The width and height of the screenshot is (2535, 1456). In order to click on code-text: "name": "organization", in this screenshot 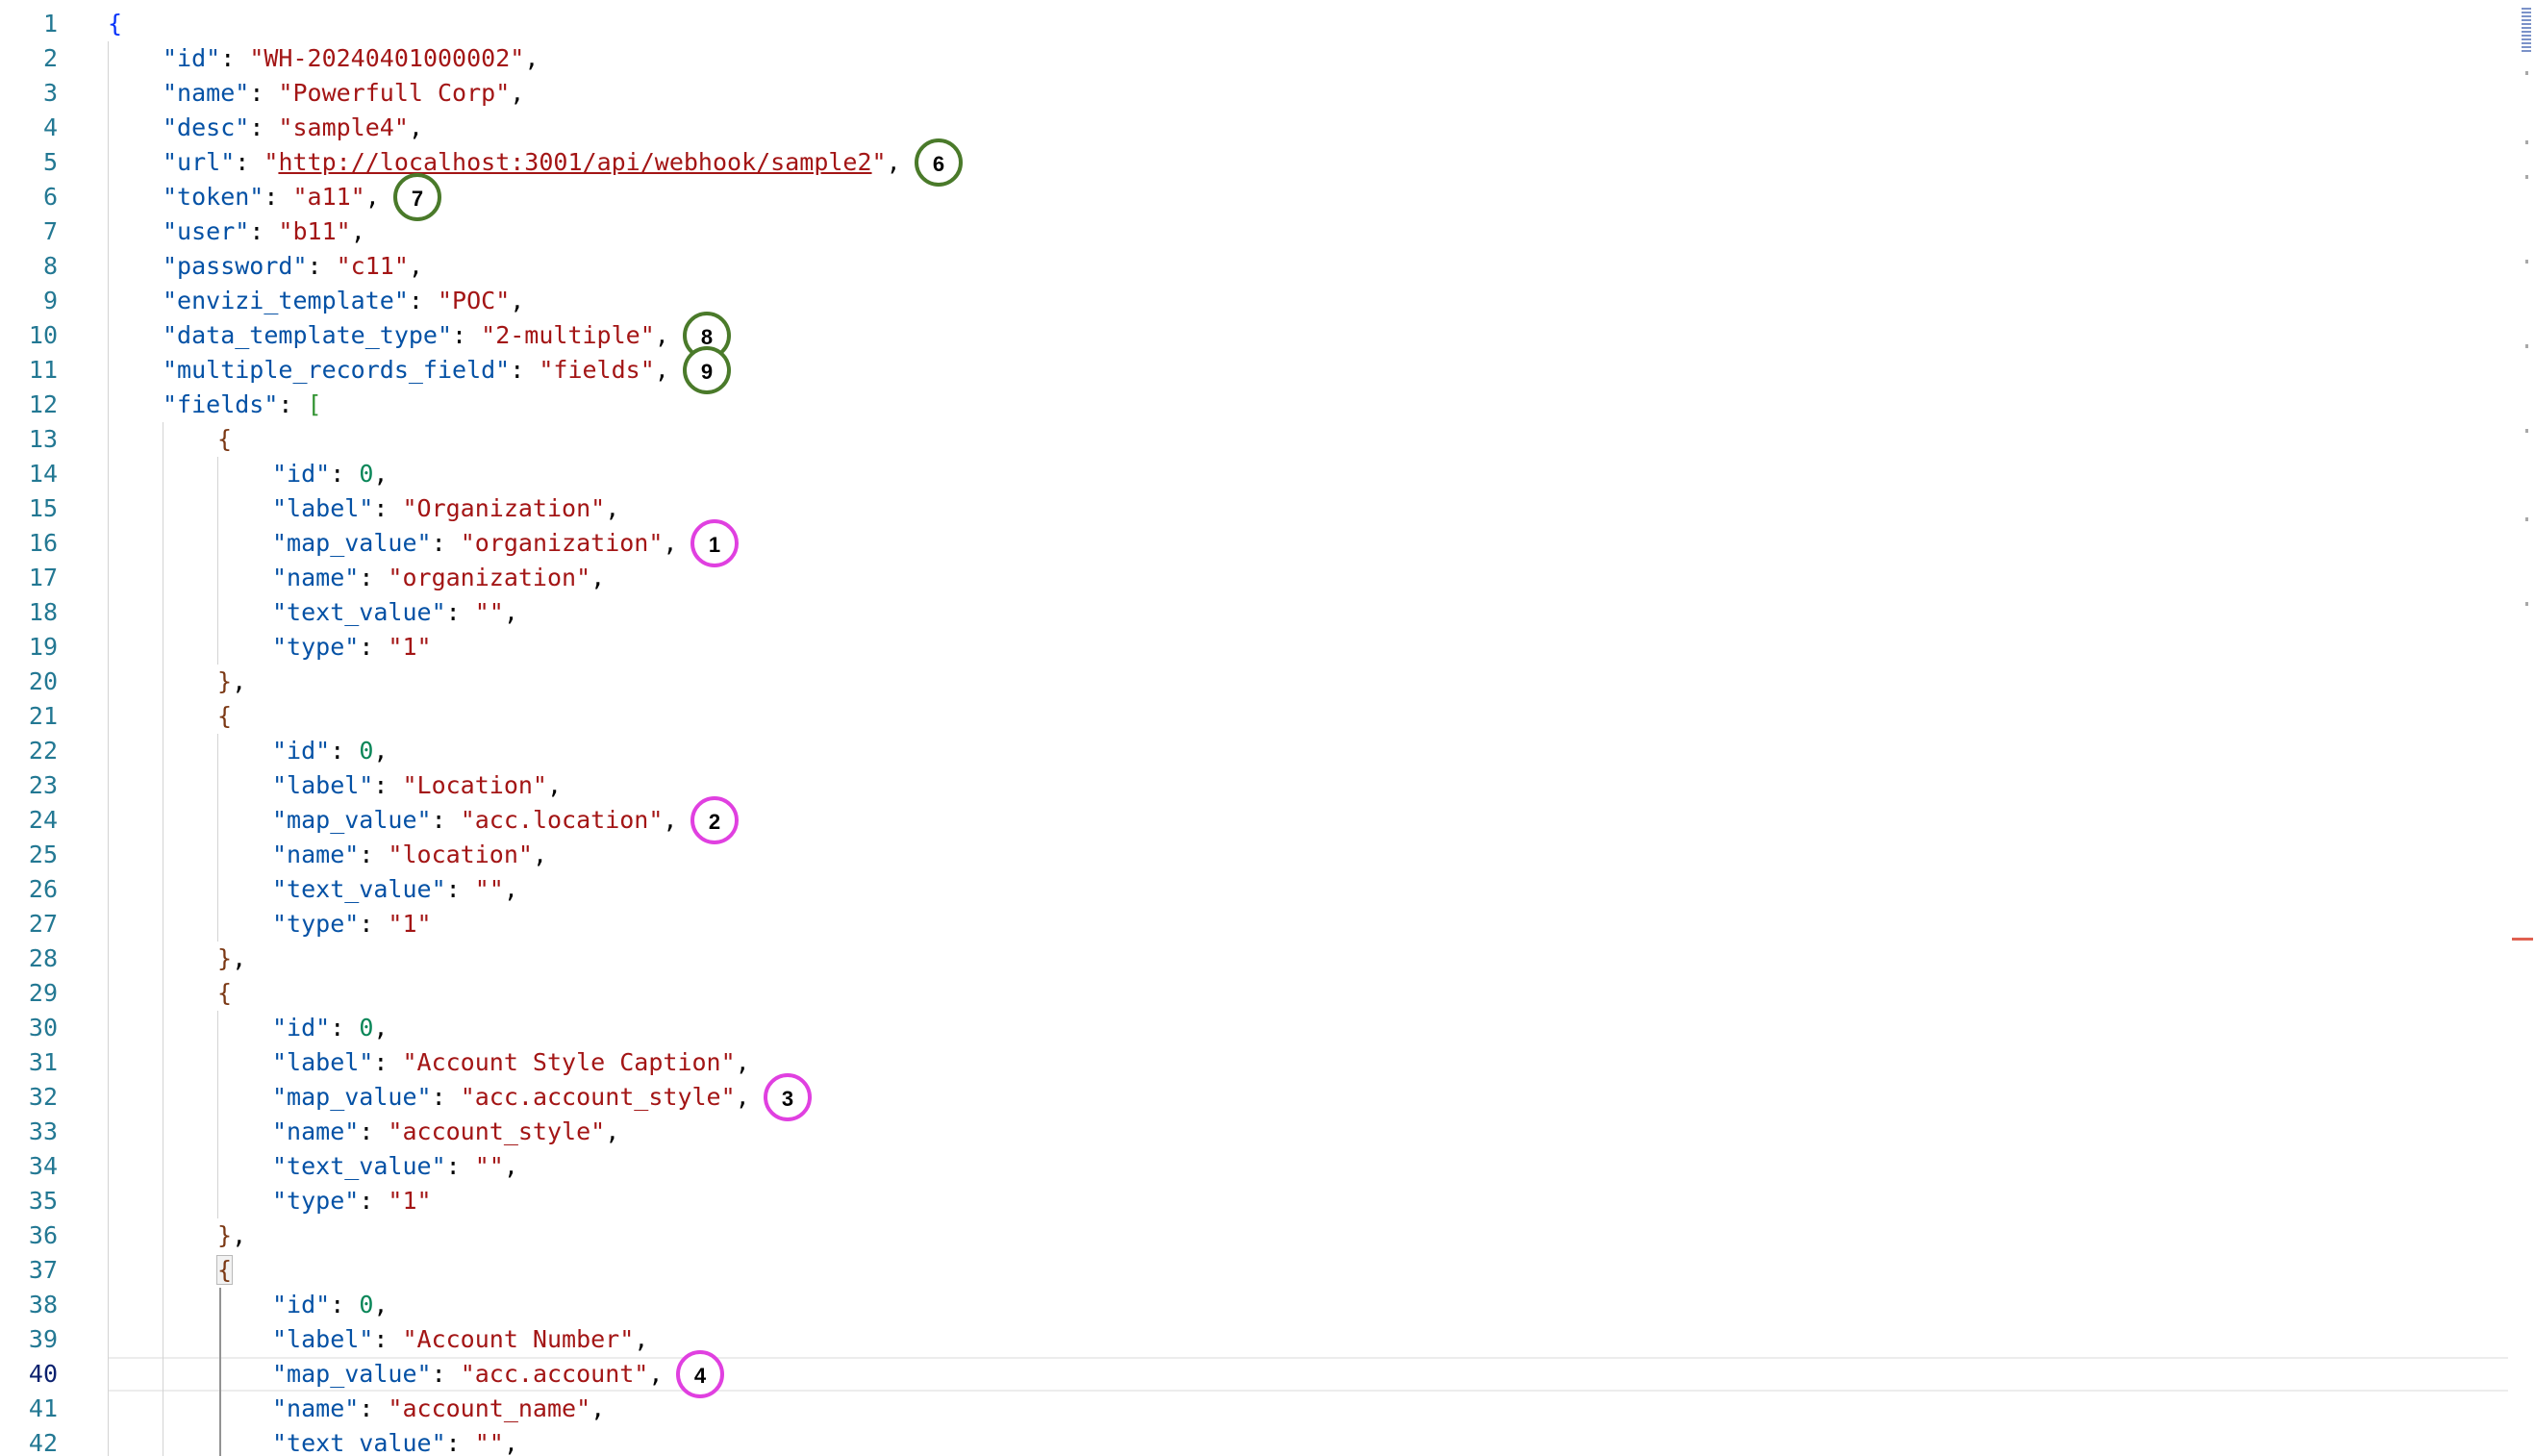, I will do `click(438, 578)`.